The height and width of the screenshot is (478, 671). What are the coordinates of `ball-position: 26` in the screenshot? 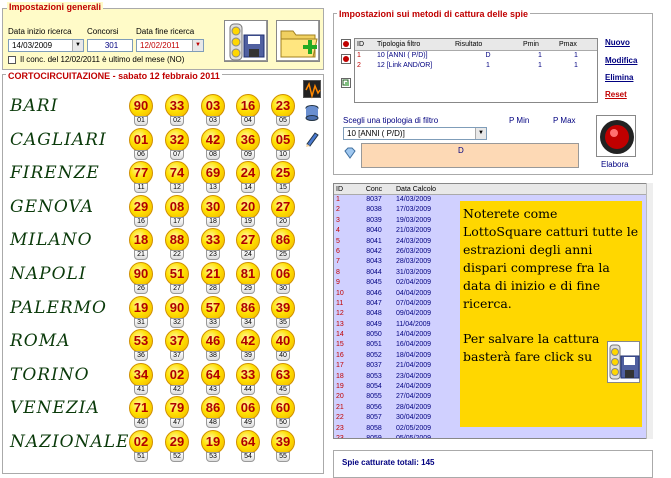 It's located at (141, 288).